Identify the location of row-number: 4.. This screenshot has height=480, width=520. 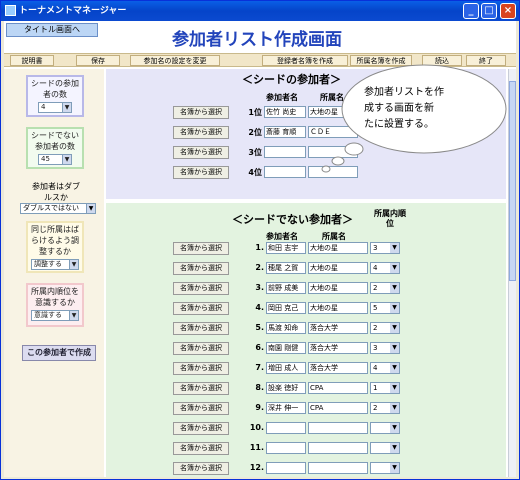
(259, 307).